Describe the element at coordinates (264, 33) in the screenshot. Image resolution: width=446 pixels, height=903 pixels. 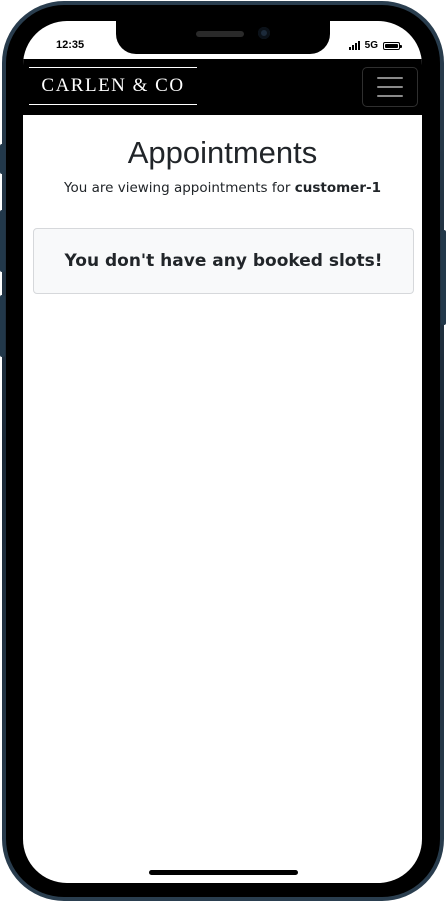
I see `front-camera-icon` at that location.